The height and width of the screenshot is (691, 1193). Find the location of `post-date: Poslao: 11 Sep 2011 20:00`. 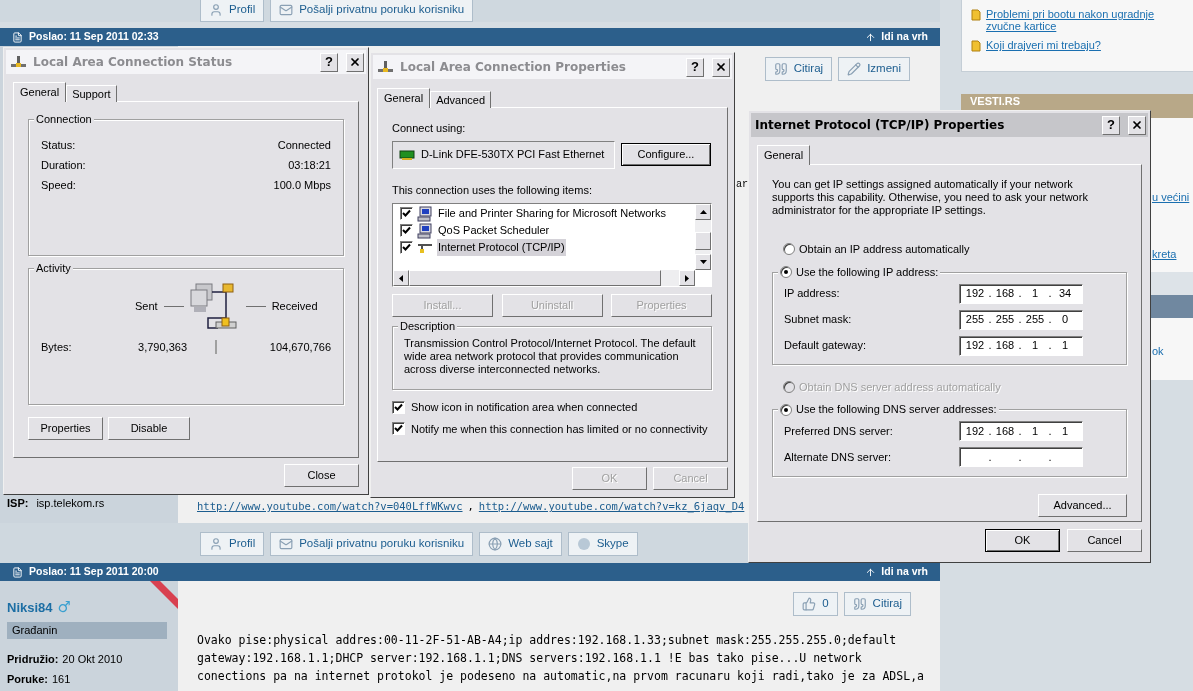

post-date: Poslao: 11 Sep 2011 20:00 is located at coordinates (94, 572).